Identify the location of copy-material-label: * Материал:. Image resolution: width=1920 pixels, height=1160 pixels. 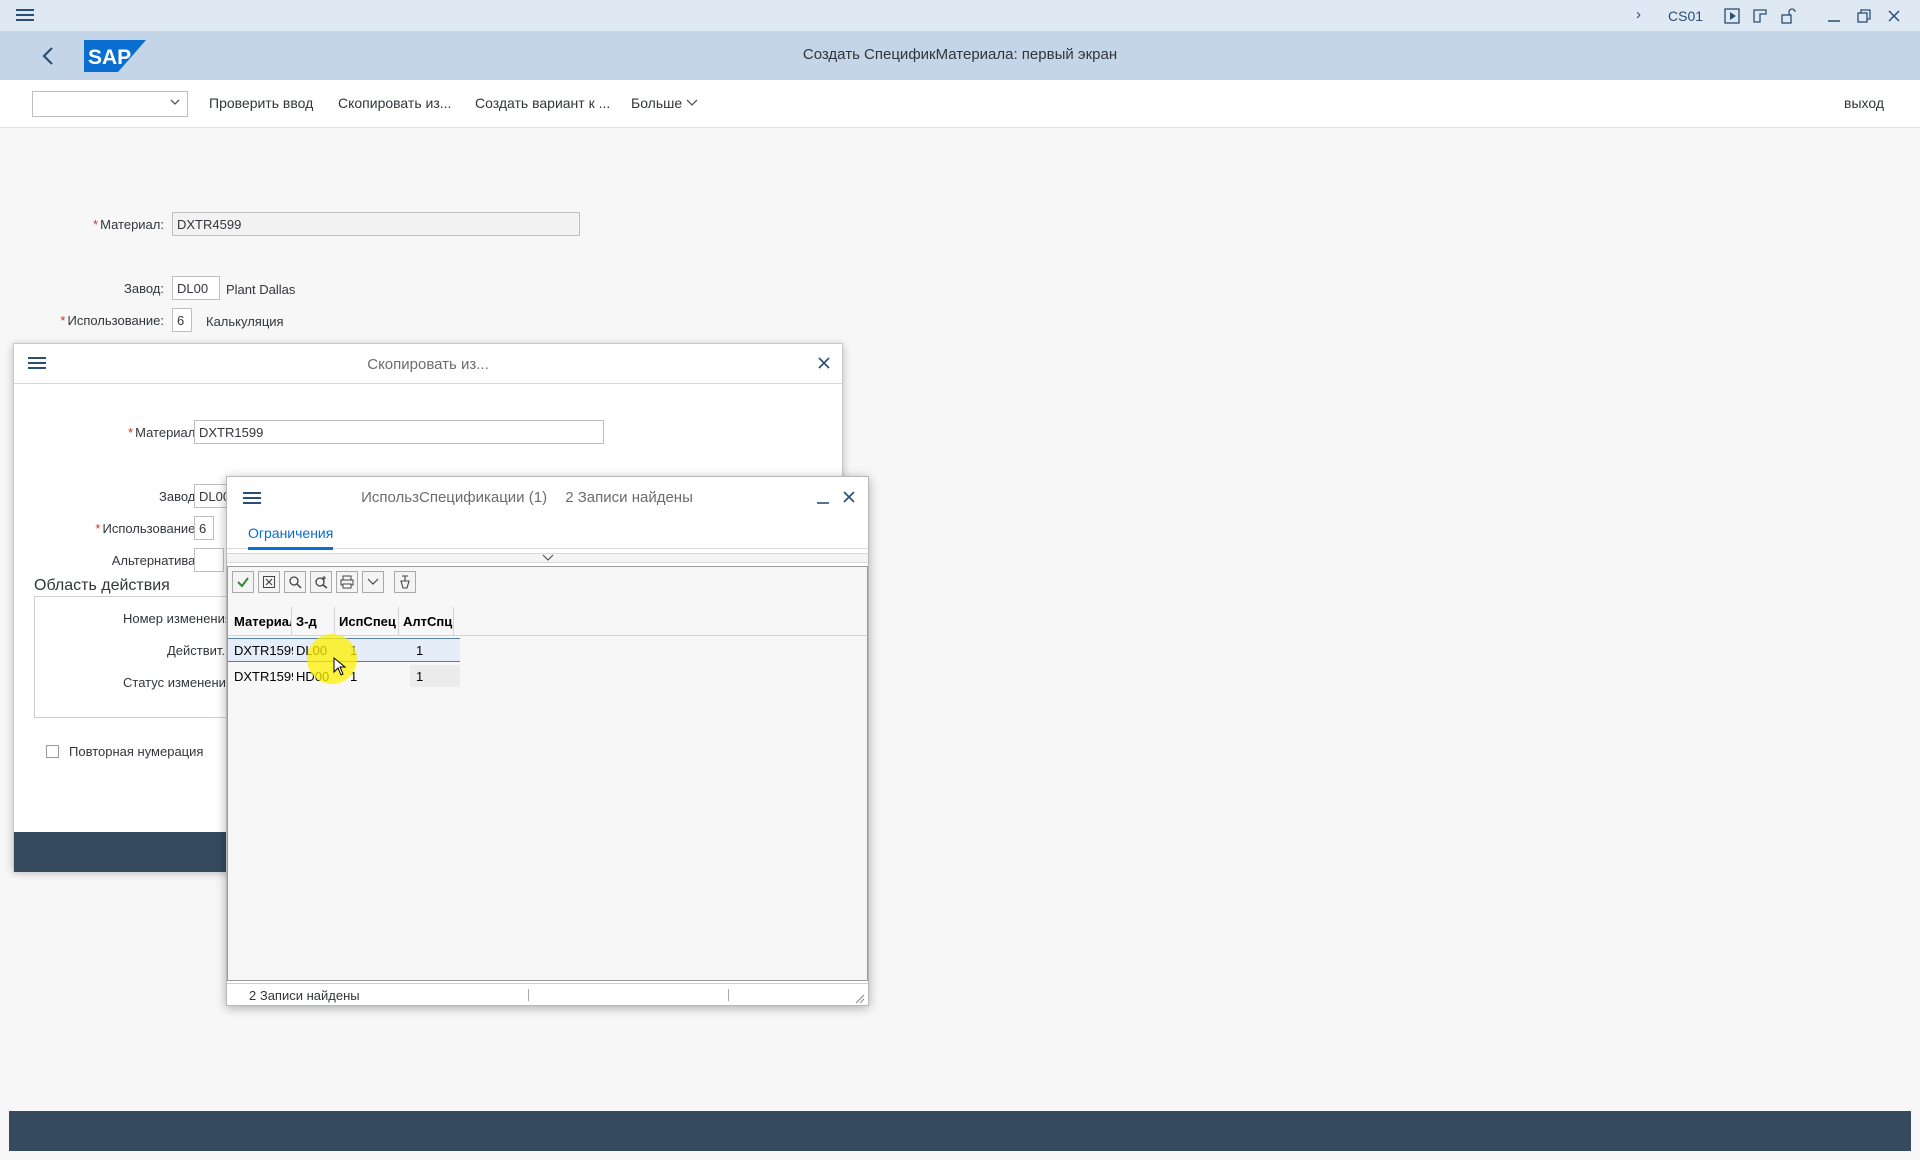
(163, 432).